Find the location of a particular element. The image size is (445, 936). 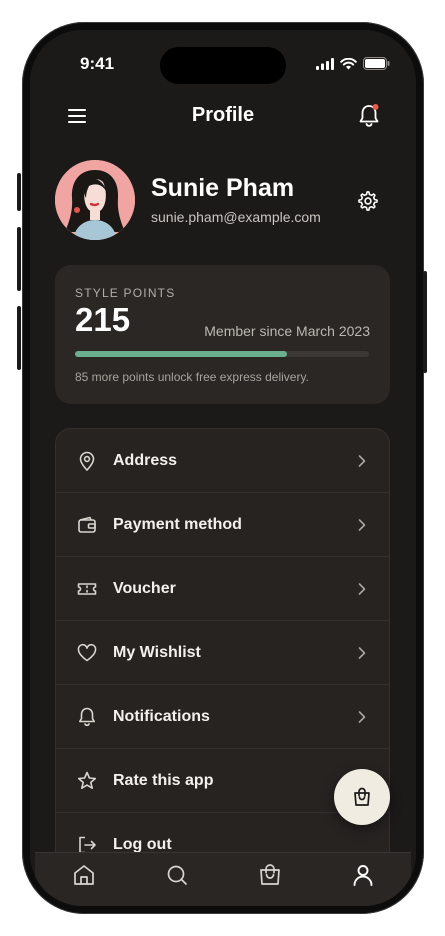

user-icon is located at coordinates (363, 875).